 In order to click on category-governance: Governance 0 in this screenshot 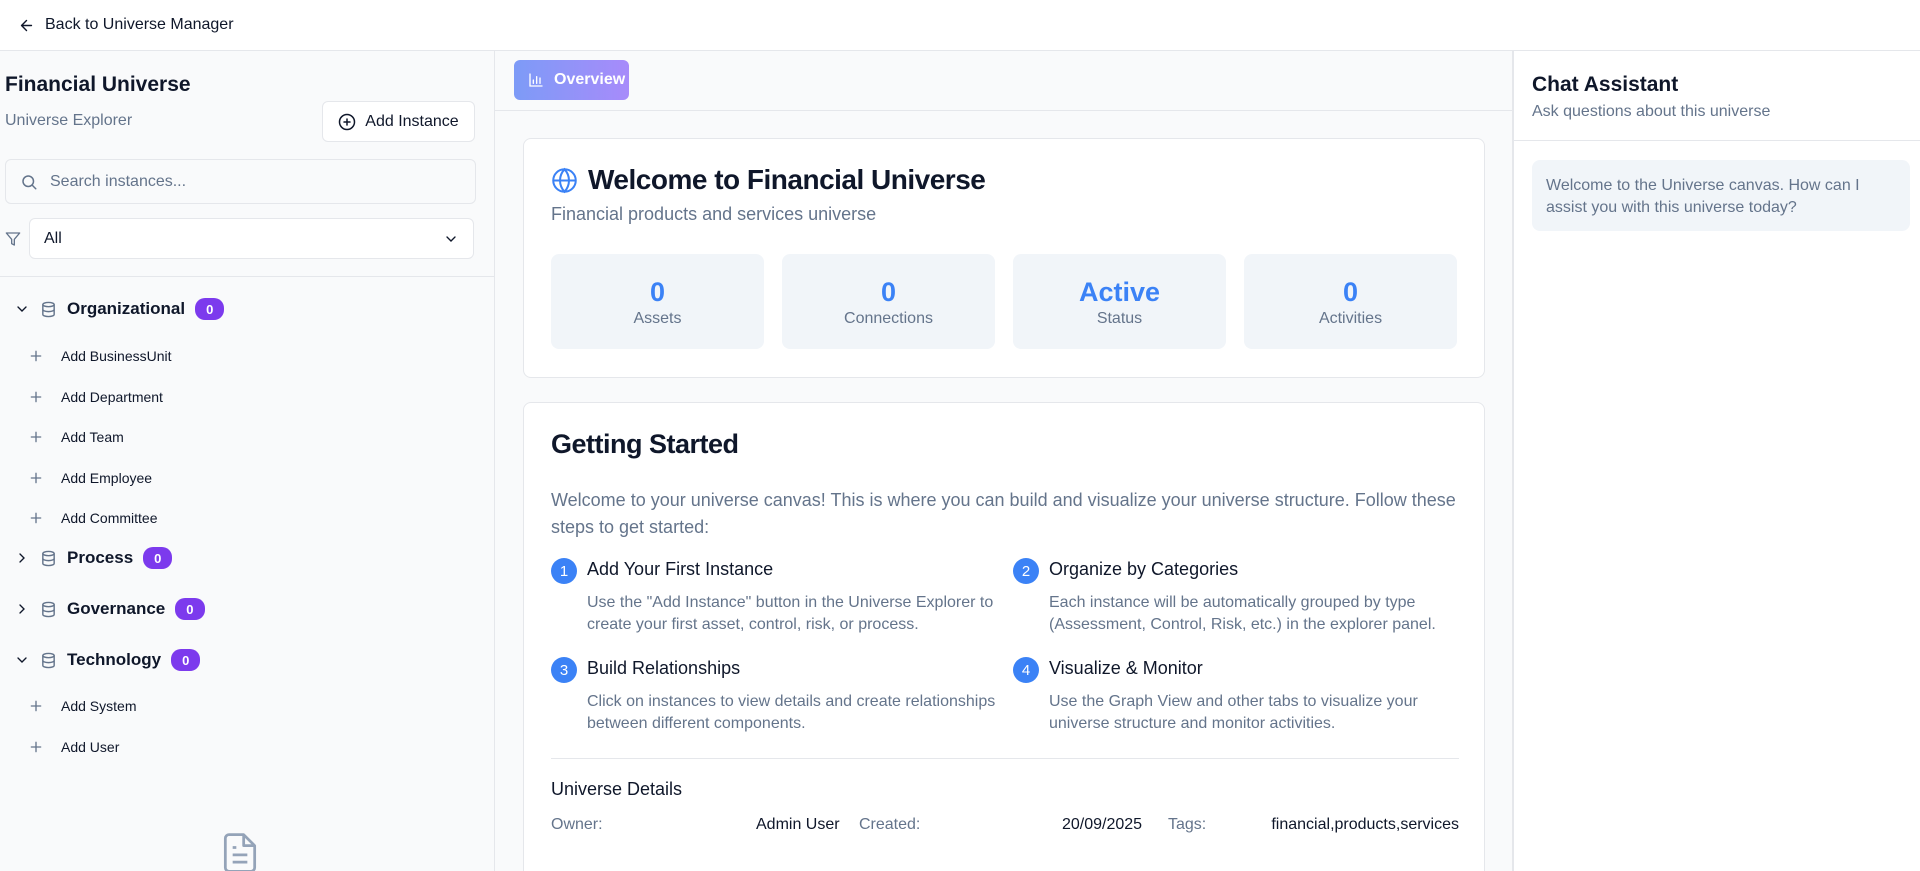, I will do `click(109, 609)`.